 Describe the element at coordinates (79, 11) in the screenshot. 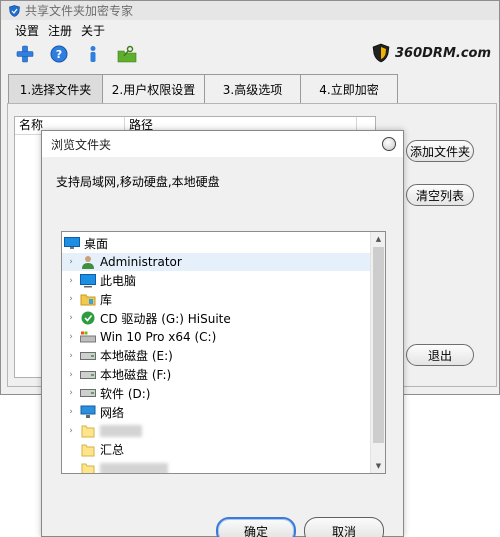

I see `window-title: 共享文件夹加密专家` at that location.